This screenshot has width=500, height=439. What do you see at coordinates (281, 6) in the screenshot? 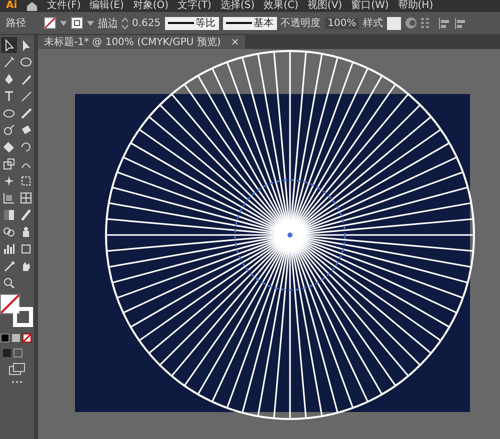
I see `menu-item: 效果(C)` at bounding box center [281, 6].